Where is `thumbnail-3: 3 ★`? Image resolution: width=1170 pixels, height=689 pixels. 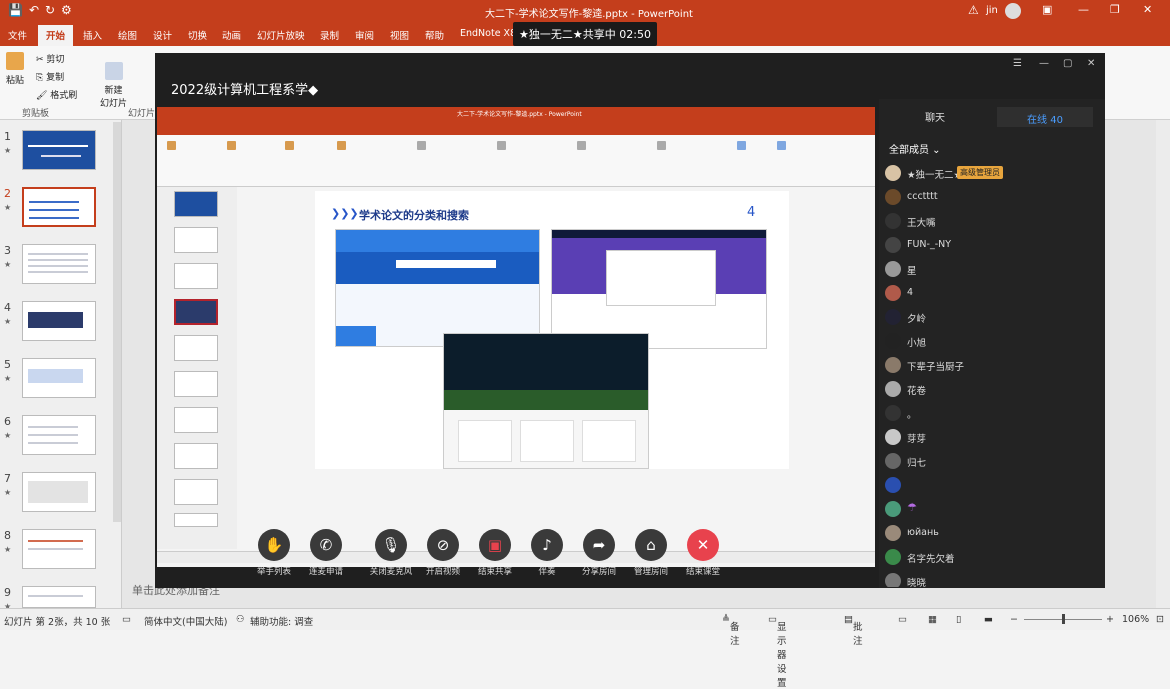
thumbnail-3: 3 ★ is located at coordinates (55, 269).